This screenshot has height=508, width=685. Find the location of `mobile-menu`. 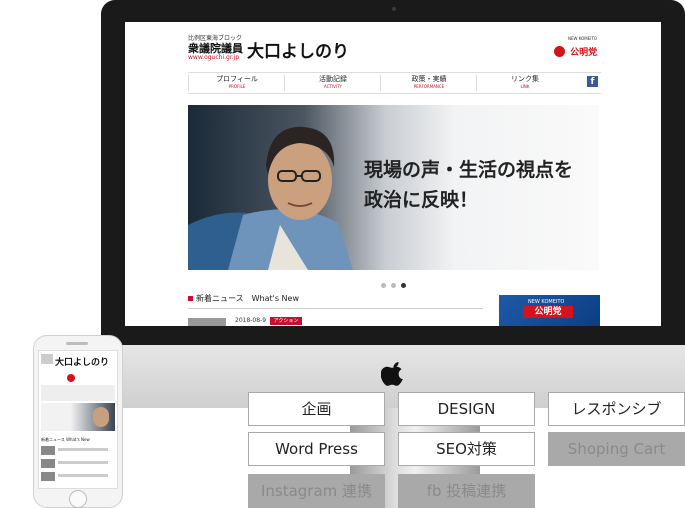

mobile-menu is located at coordinates (78, 393).